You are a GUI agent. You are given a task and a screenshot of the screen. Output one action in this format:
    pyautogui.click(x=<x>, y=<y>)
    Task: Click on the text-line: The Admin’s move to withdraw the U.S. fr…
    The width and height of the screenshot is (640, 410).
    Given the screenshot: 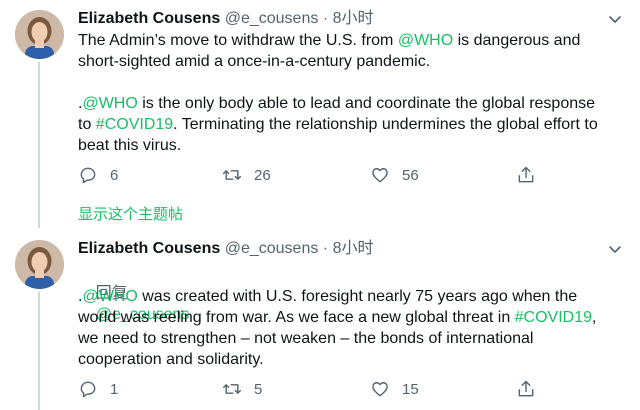 What is the action you would take?
    pyautogui.click(x=352, y=40)
    